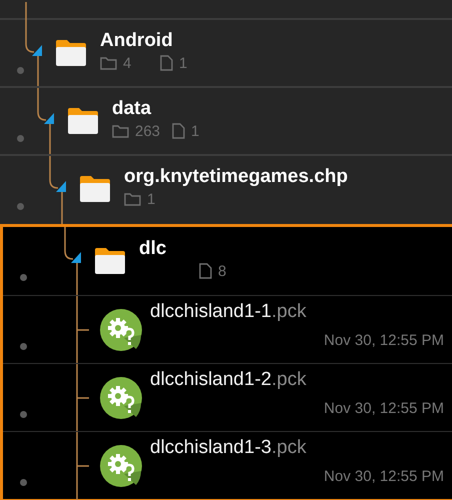  I want to click on folder-count: 1, so click(151, 199).